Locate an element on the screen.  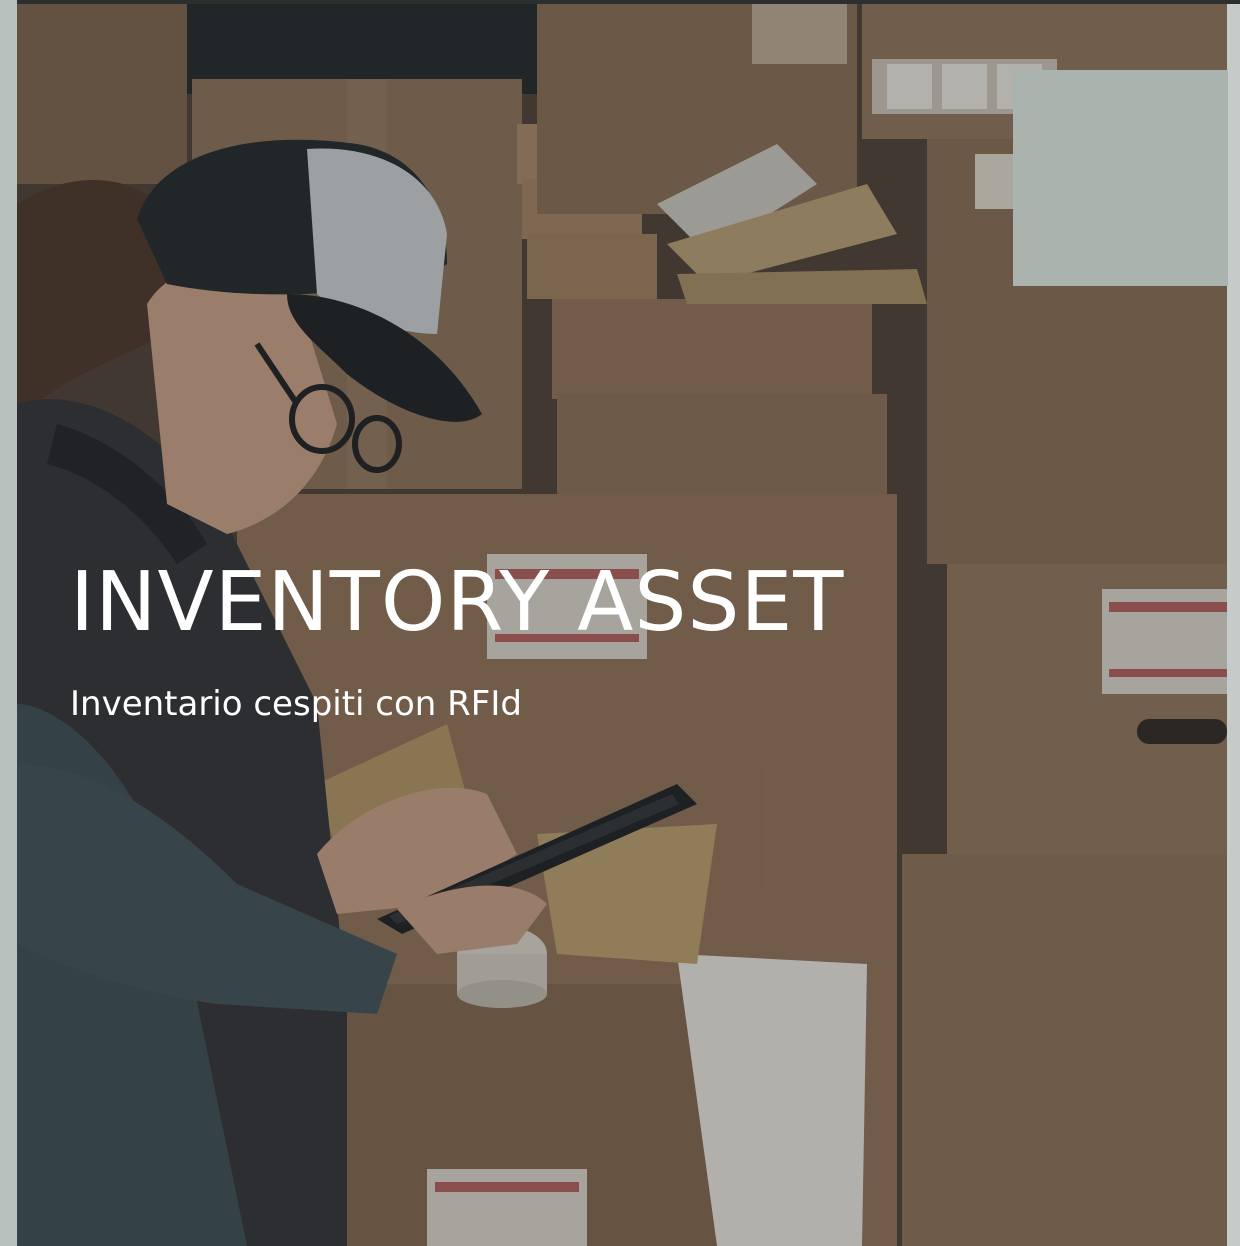
page-title: INVENTORY ASSET is located at coordinates (457, 602).